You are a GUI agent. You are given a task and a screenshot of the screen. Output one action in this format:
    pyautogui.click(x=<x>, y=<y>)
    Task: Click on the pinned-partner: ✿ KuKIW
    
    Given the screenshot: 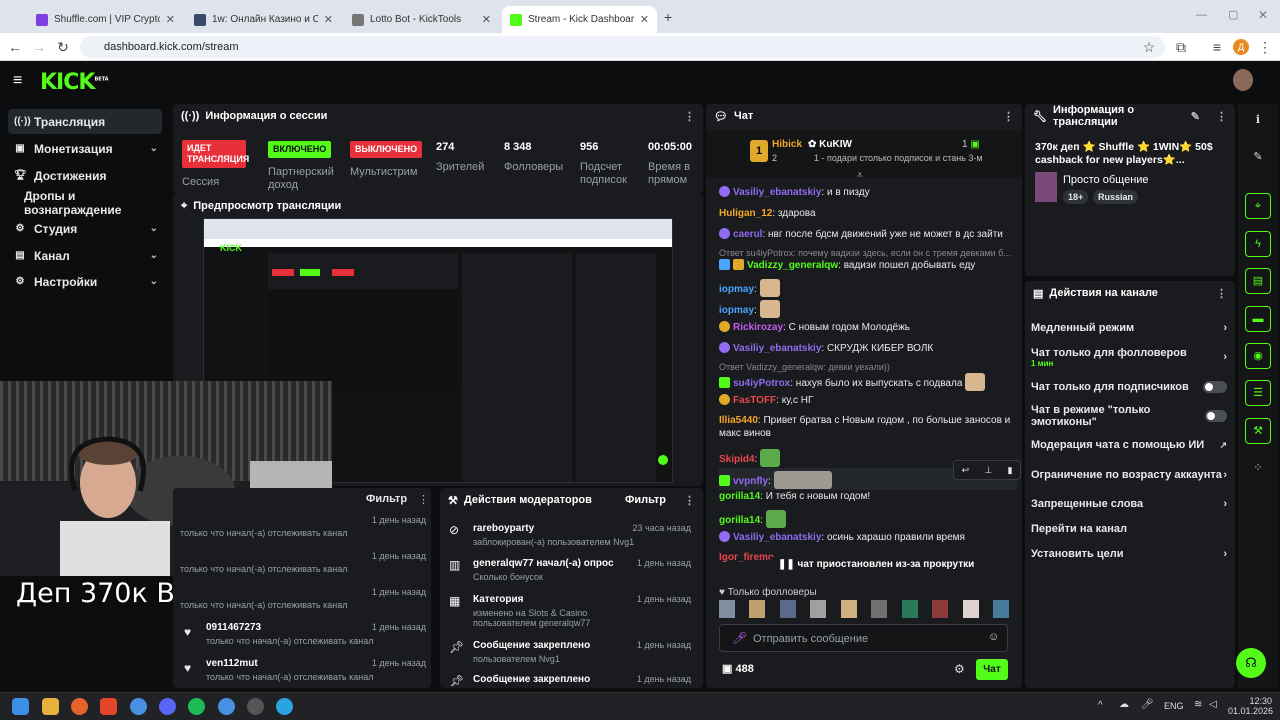 What is the action you would take?
    pyautogui.click(x=830, y=144)
    